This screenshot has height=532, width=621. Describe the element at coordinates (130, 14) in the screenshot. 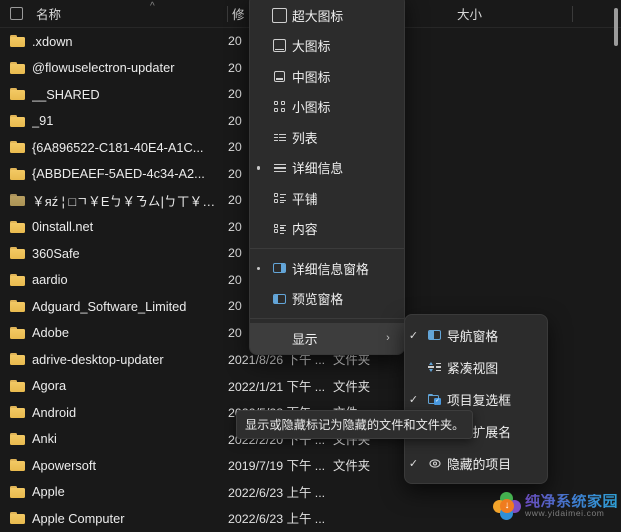

I see `column-header-name: 名称 ^` at that location.